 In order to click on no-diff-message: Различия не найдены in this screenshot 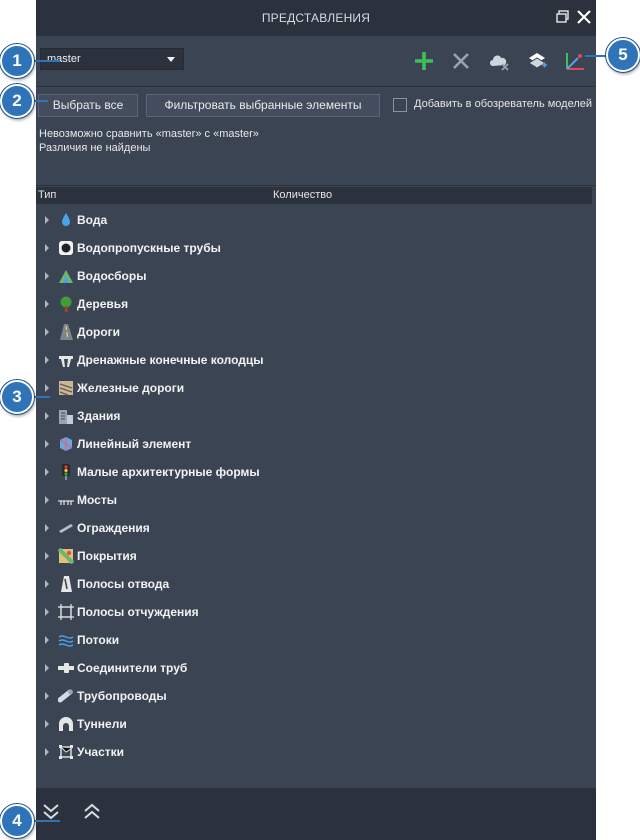, I will do `click(95, 148)`.